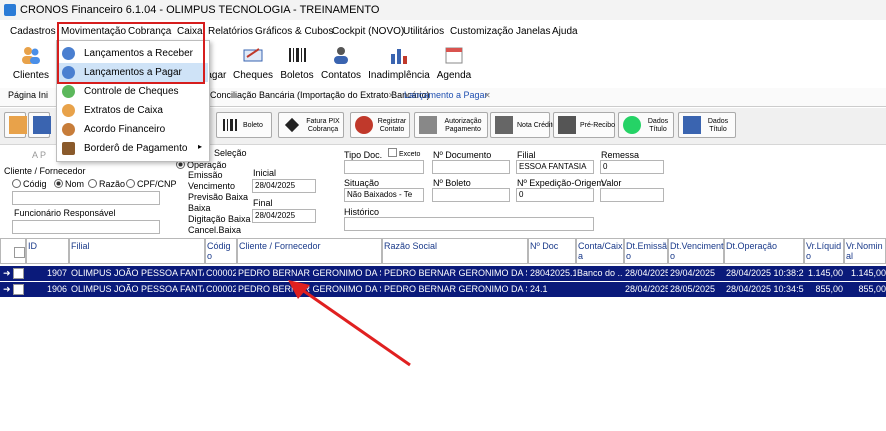 The image size is (886, 431). What do you see at coordinates (764, 251) in the screenshot?
I see `col-operacao: Dt.Operação` at bounding box center [764, 251].